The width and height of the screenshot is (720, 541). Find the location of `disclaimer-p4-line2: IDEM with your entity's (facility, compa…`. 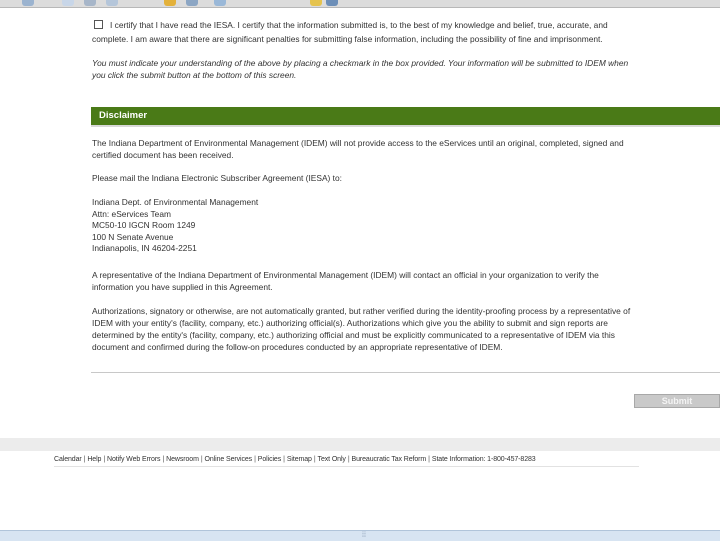

disclaimer-p4-line2: IDEM with your entity's (facility, compa… is located at coordinates (350, 323).